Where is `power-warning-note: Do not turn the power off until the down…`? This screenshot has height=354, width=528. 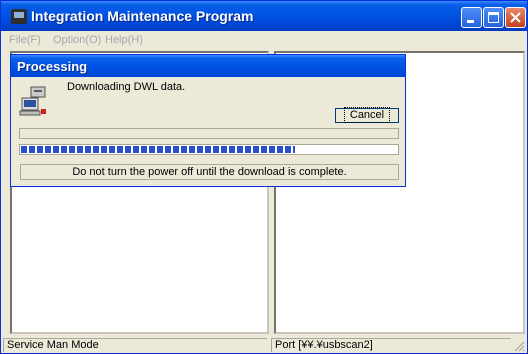 power-warning-note: Do not turn the power off until the down… is located at coordinates (209, 172).